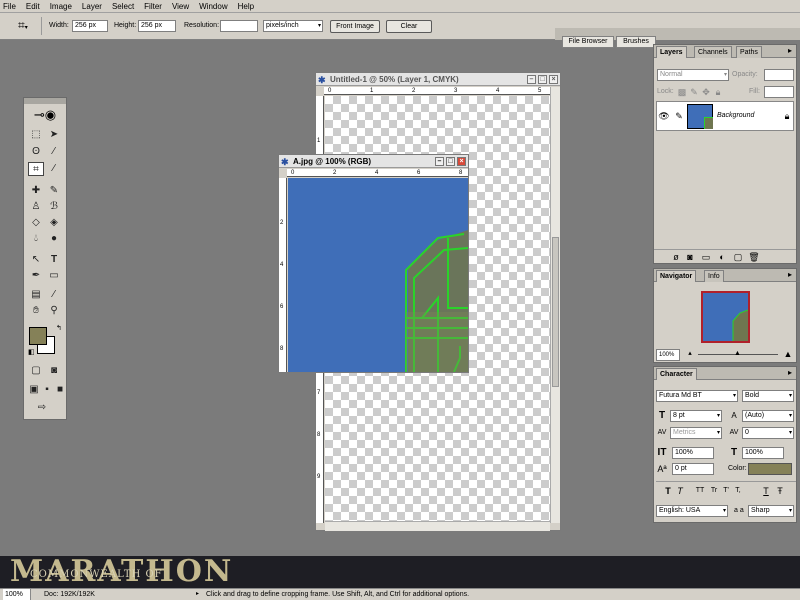 This screenshot has height=600, width=800. Describe the element at coordinates (437, 526) in the screenshot. I see `horizontal-scrollbar` at that location.